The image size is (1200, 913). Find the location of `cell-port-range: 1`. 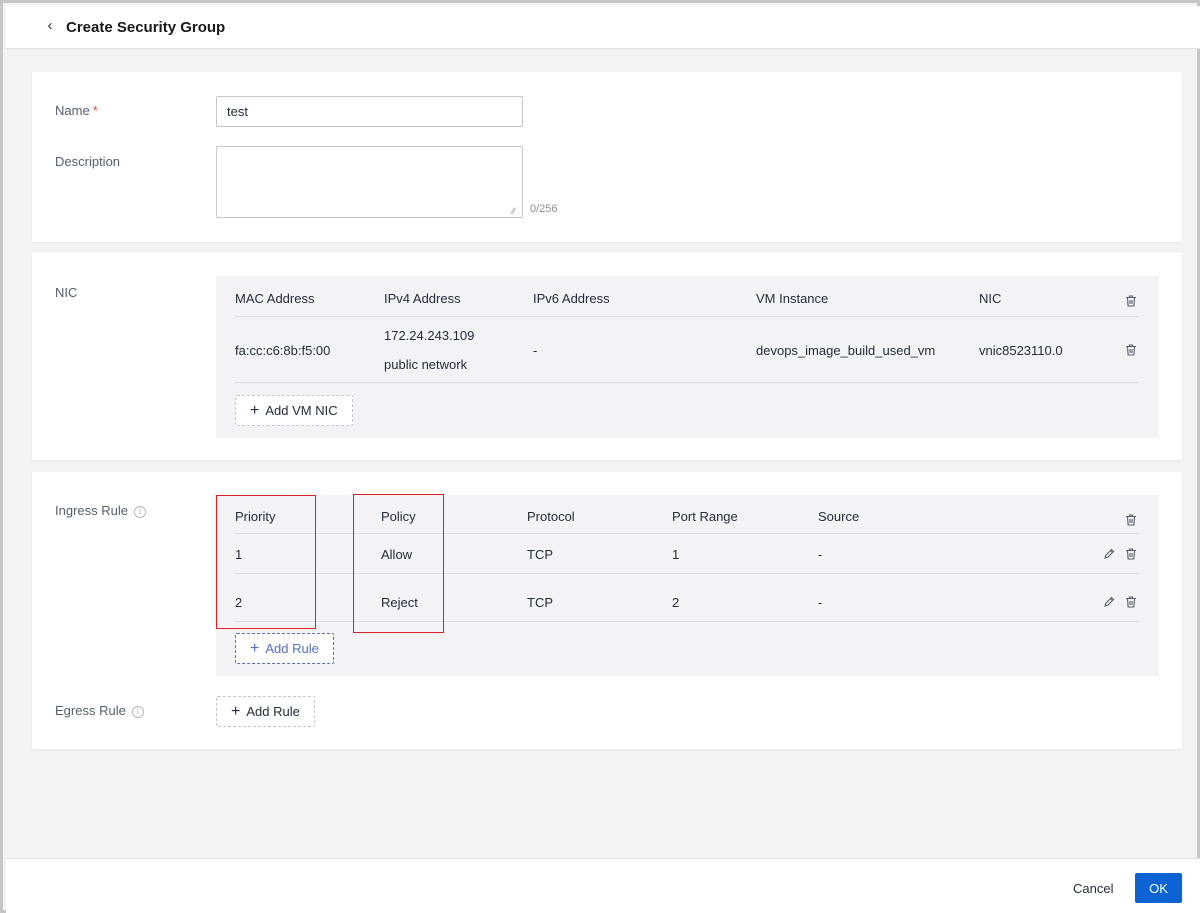

cell-port-range: 1 is located at coordinates (676, 554).